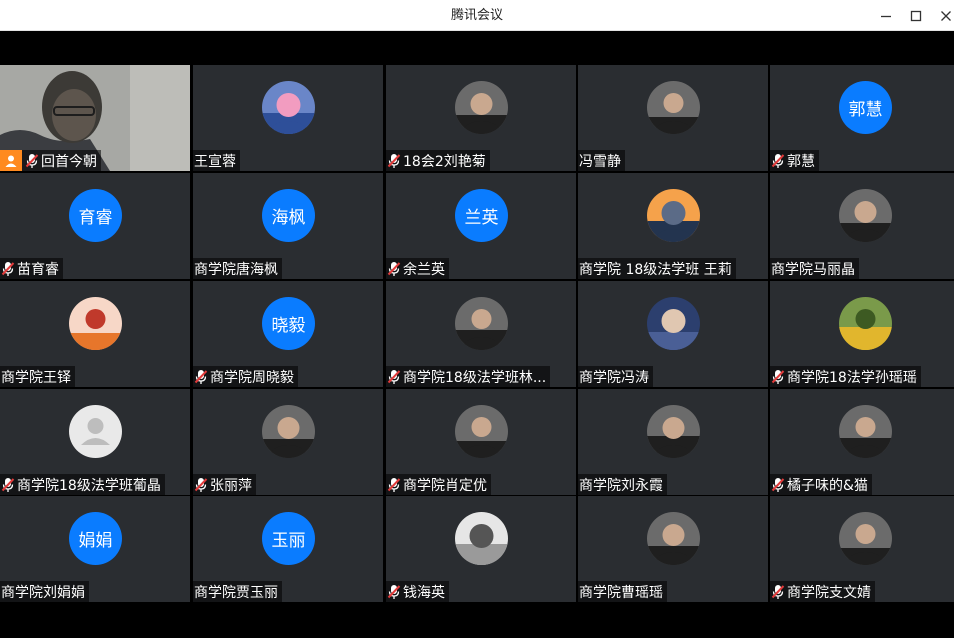 The image size is (954, 638). What do you see at coordinates (814, 268) in the screenshot?
I see `participant-name-bar: 商学院马丽晶` at bounding box center [814, 268].